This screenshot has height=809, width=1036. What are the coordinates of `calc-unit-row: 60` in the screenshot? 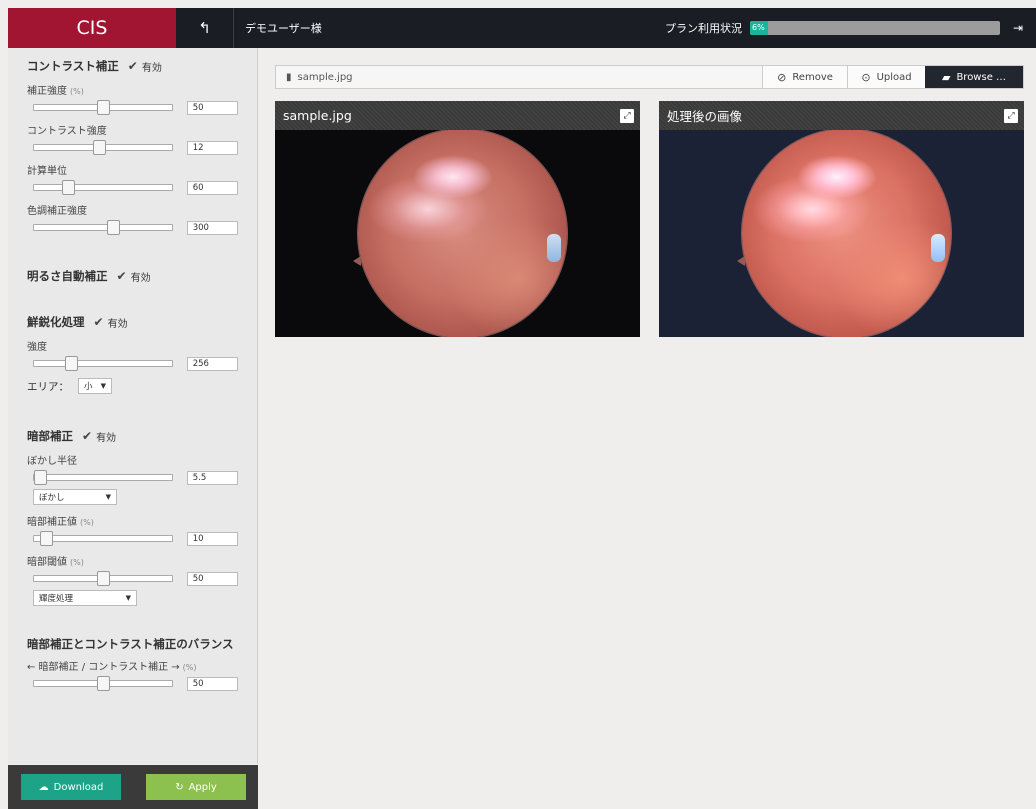 It's located at (132, 187).